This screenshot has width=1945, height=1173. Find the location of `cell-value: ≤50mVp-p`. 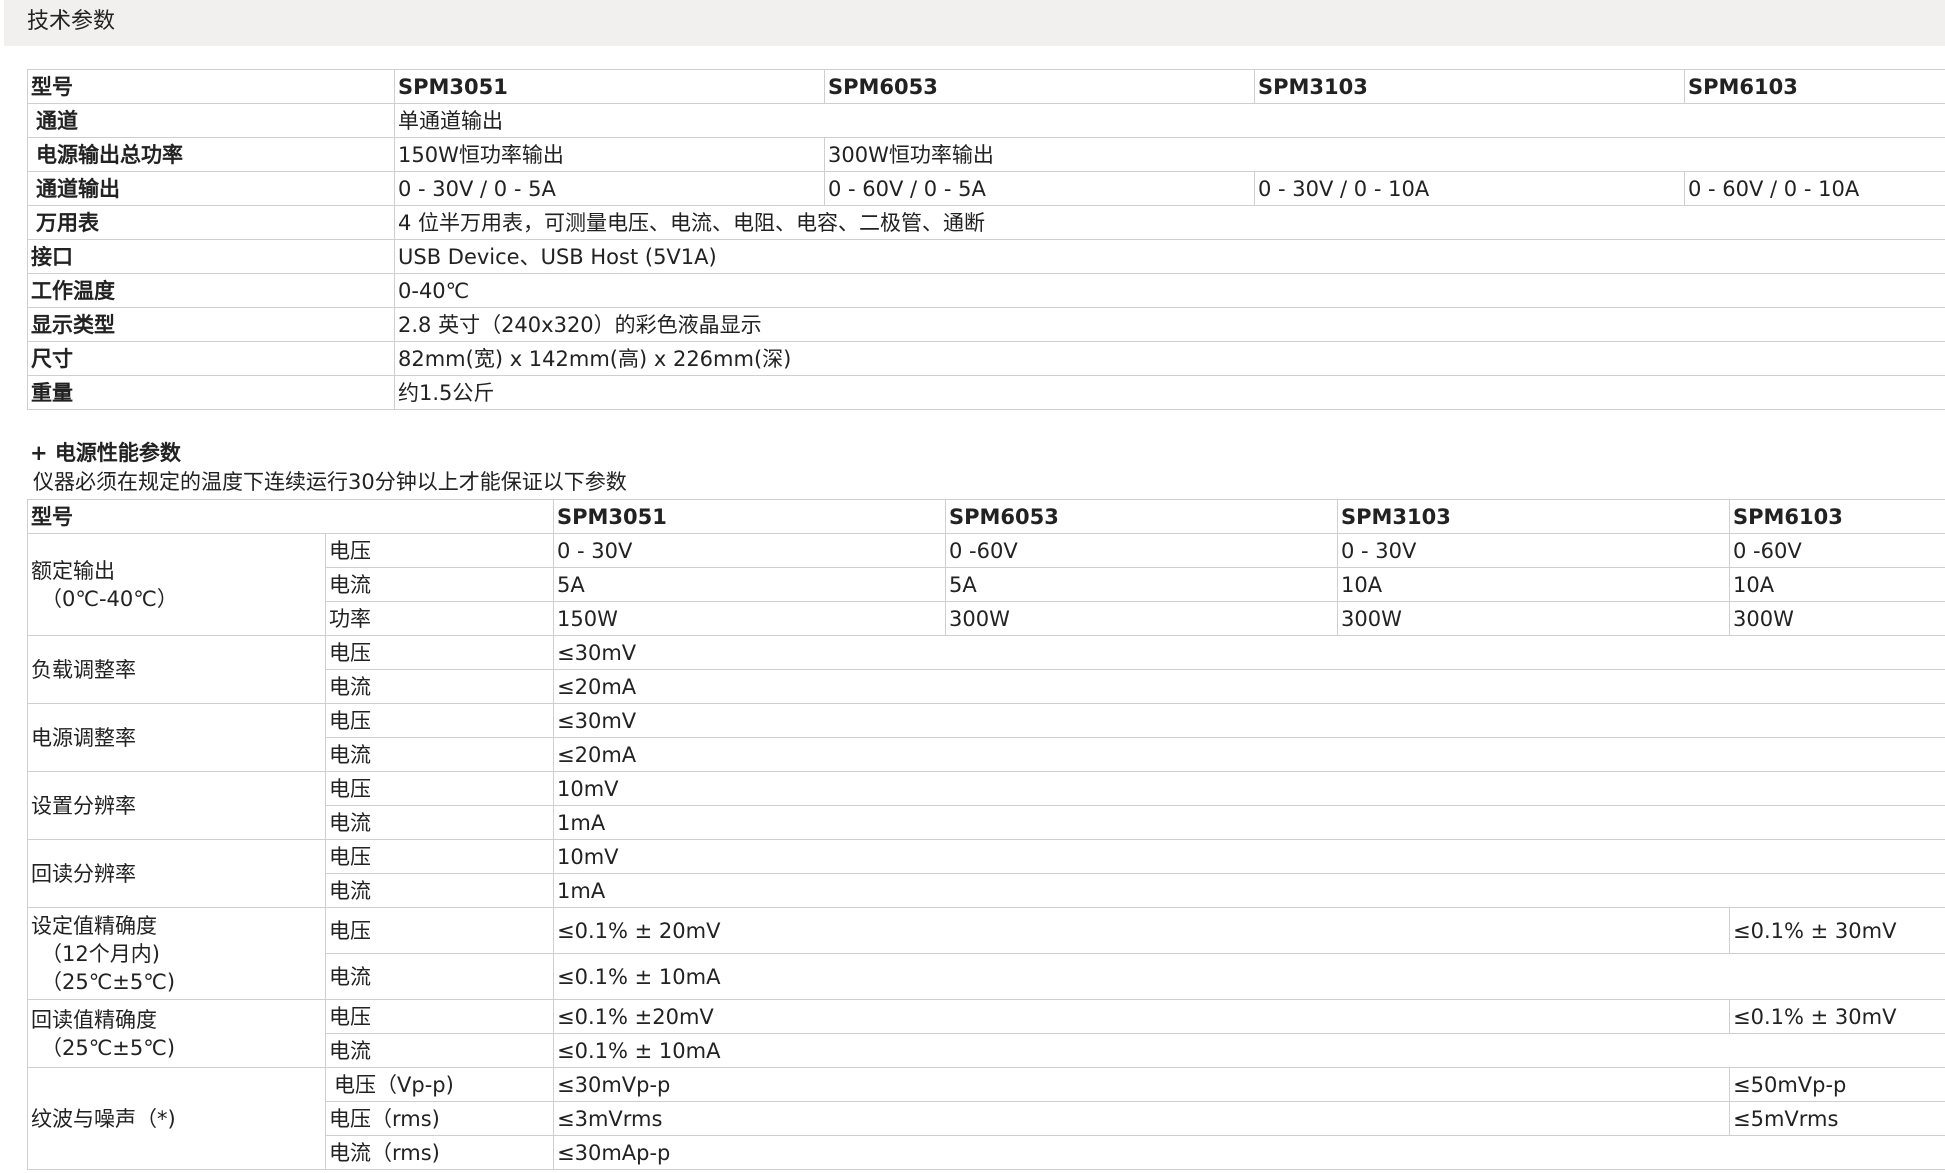

cell-value: ≤50mVp-p is located at coordinates (1837, 1084).